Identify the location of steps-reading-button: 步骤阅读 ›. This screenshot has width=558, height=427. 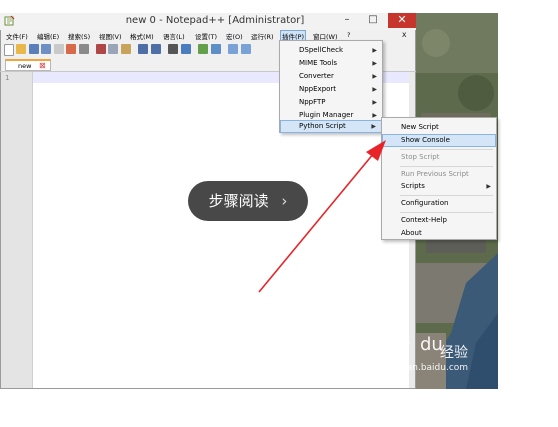
(248, 201).